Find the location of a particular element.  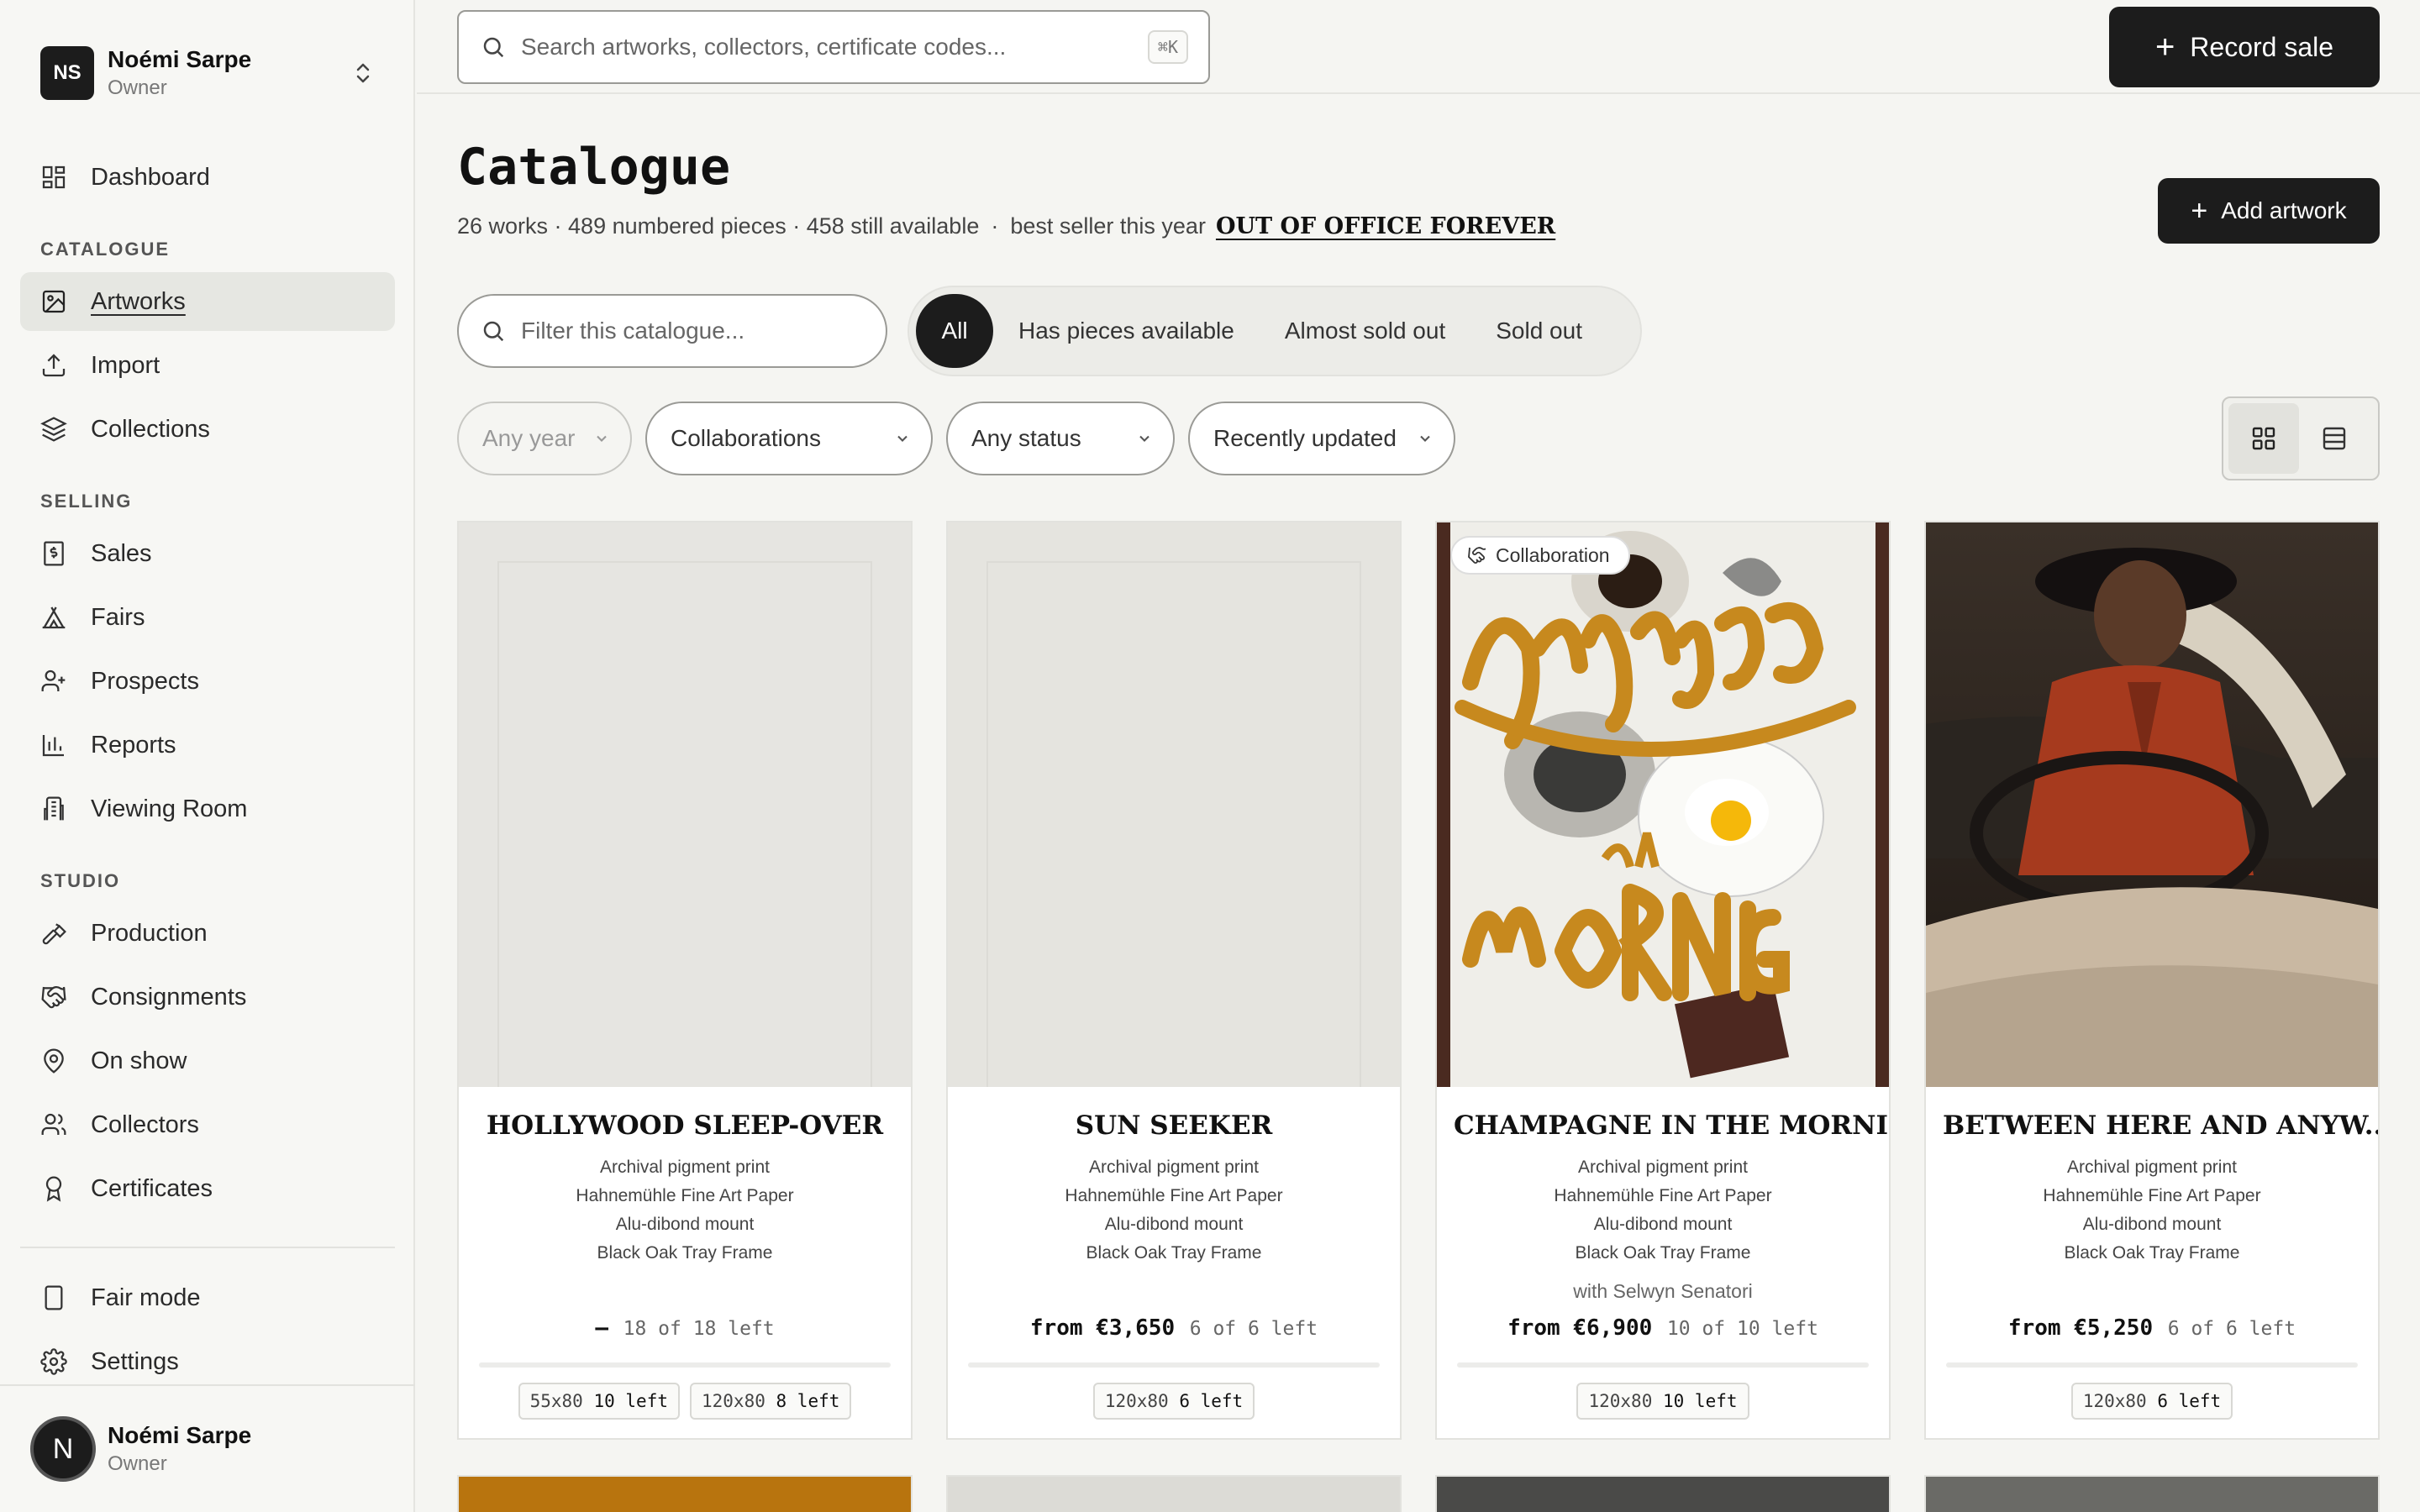

nav-fair-mode: Fair mode is located at coordinates (207, 1297).